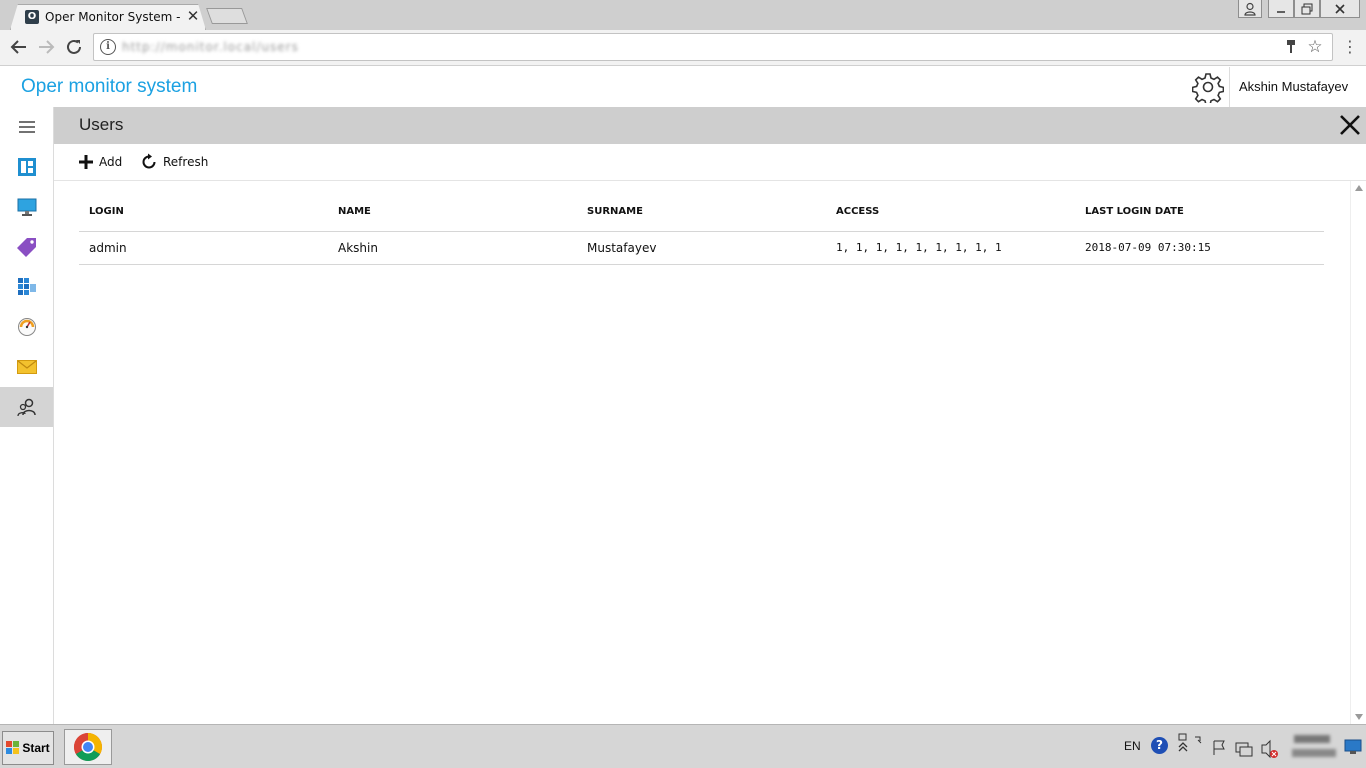 The width and height of the screenshot is (1366, 768). I want to click on cell-login: admin, so click(203, 248).